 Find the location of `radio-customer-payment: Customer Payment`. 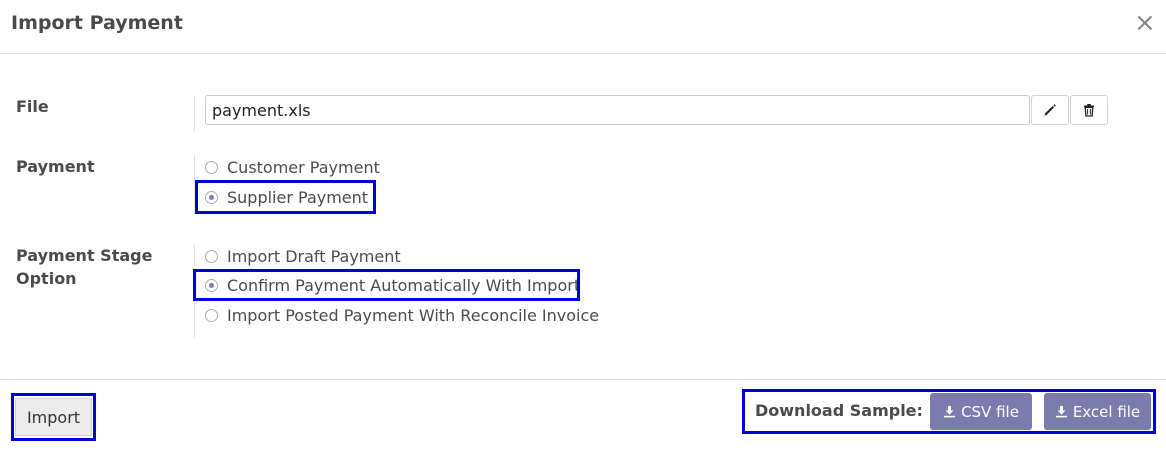

radio-customer-payment: Customer Payment is located at coordinates (292, 167).